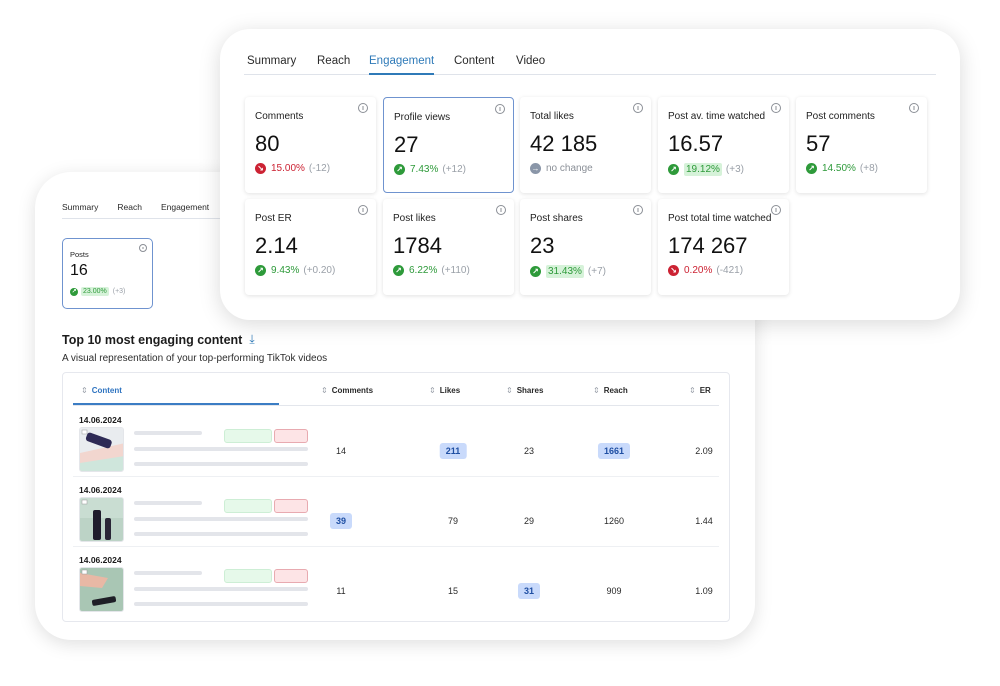  I want to click on tab-engagement: Engagement, so click(402, 64).